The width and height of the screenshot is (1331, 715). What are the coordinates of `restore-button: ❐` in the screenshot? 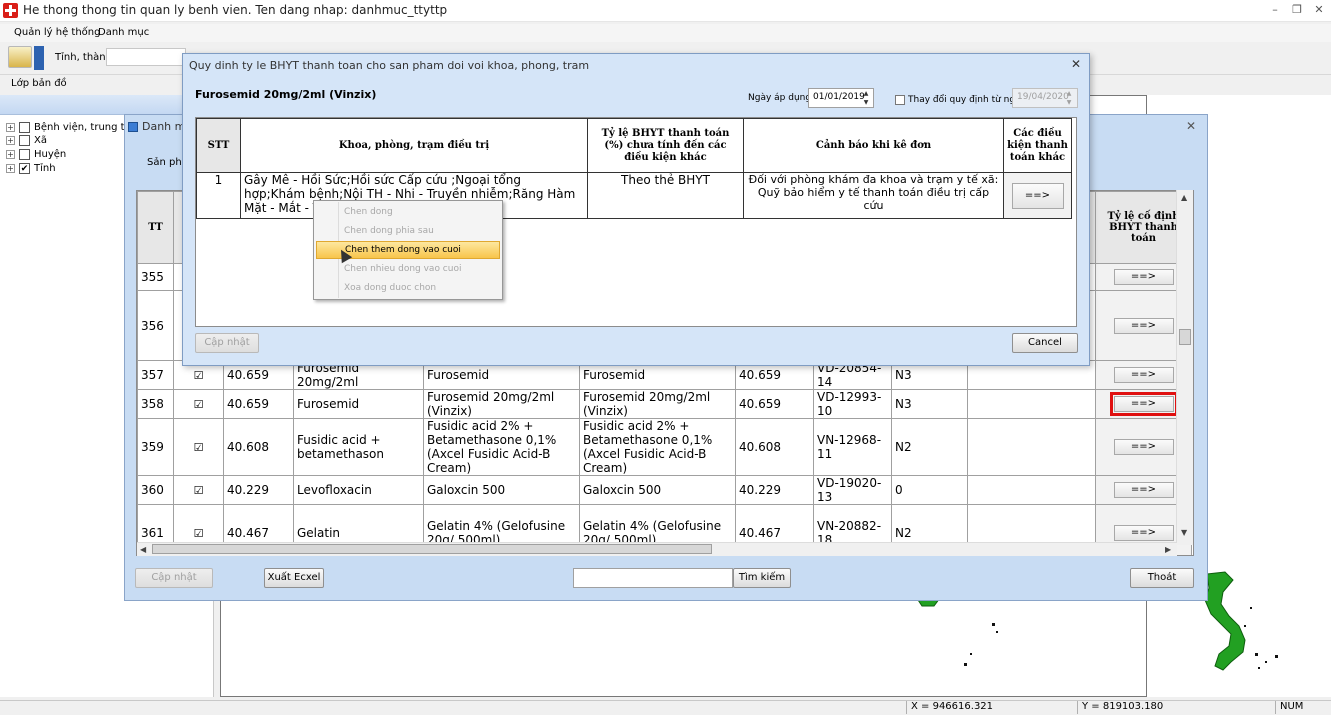 It's located at (1297, 10).